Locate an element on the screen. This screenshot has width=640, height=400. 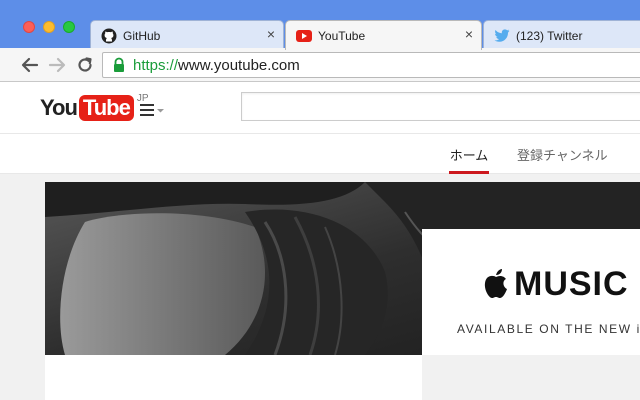
tab-home: ホーム is located at coordinates (469, 154).